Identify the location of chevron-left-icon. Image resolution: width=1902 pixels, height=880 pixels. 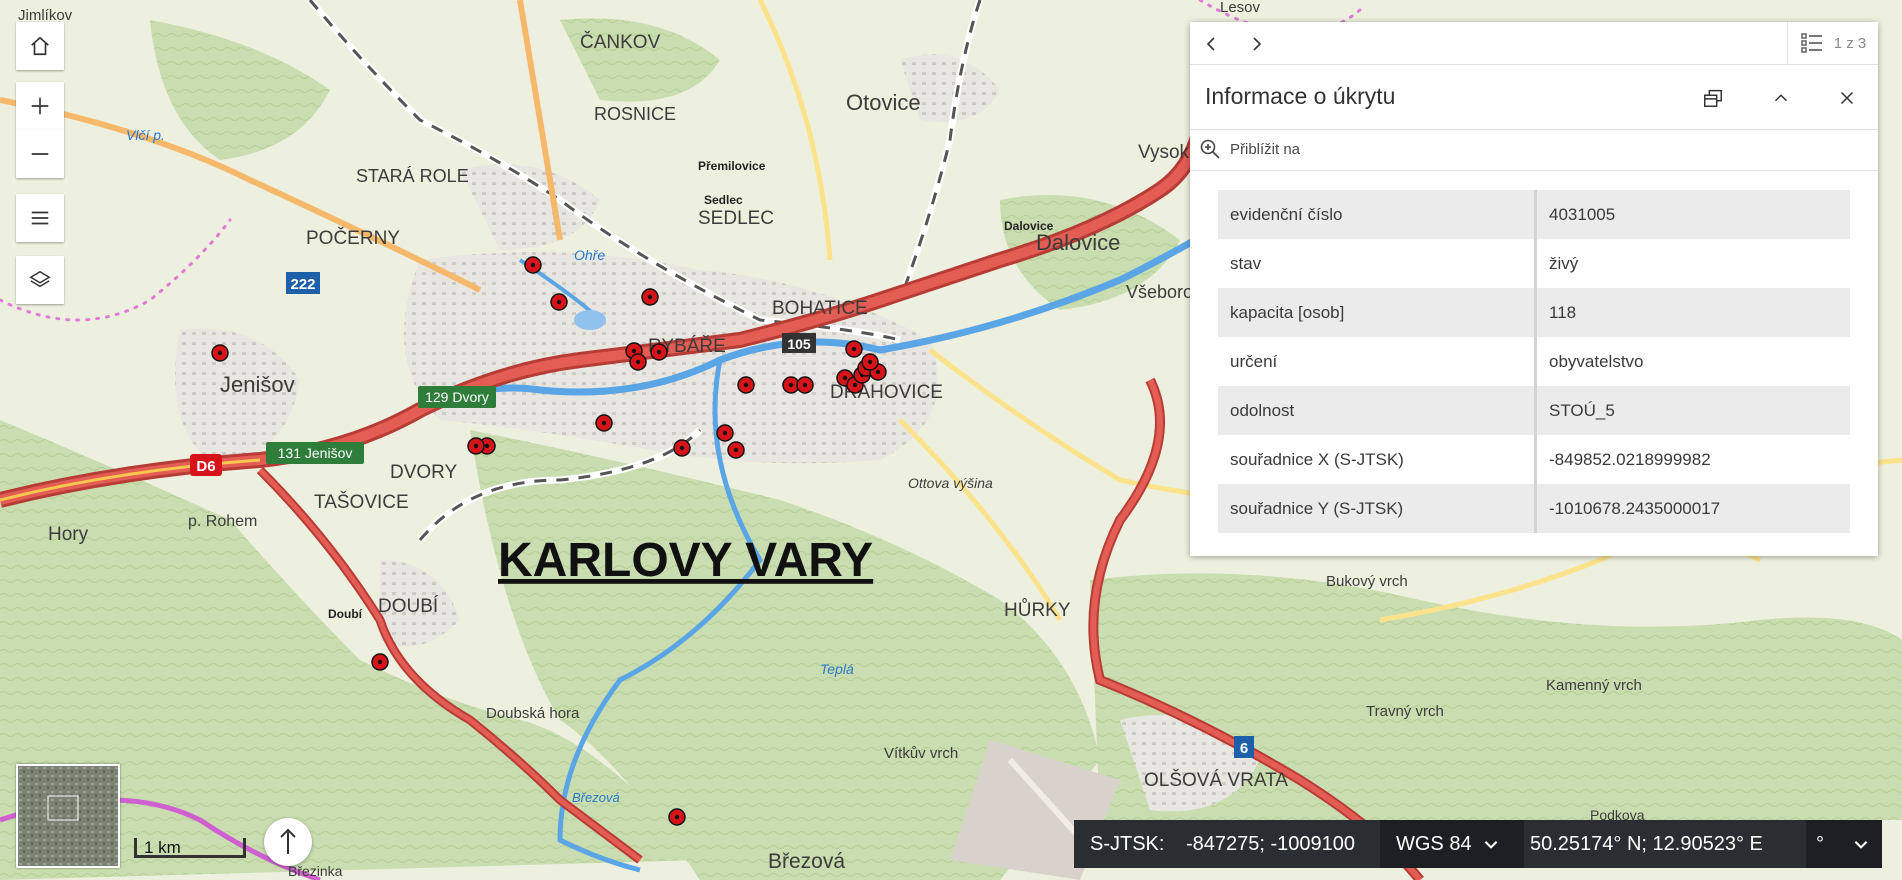
(1210, 44).